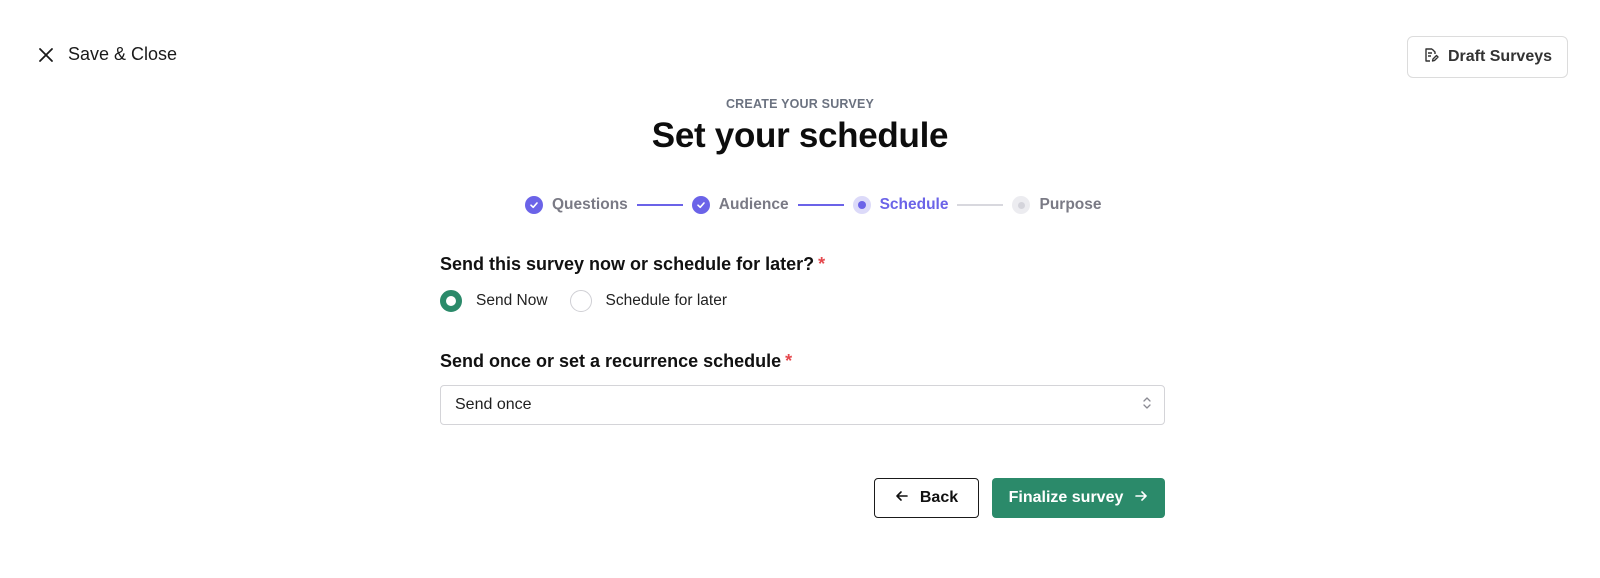  Describe the element at coordinates (46, 55) in the screenshot. I see `close-icon` at that location.